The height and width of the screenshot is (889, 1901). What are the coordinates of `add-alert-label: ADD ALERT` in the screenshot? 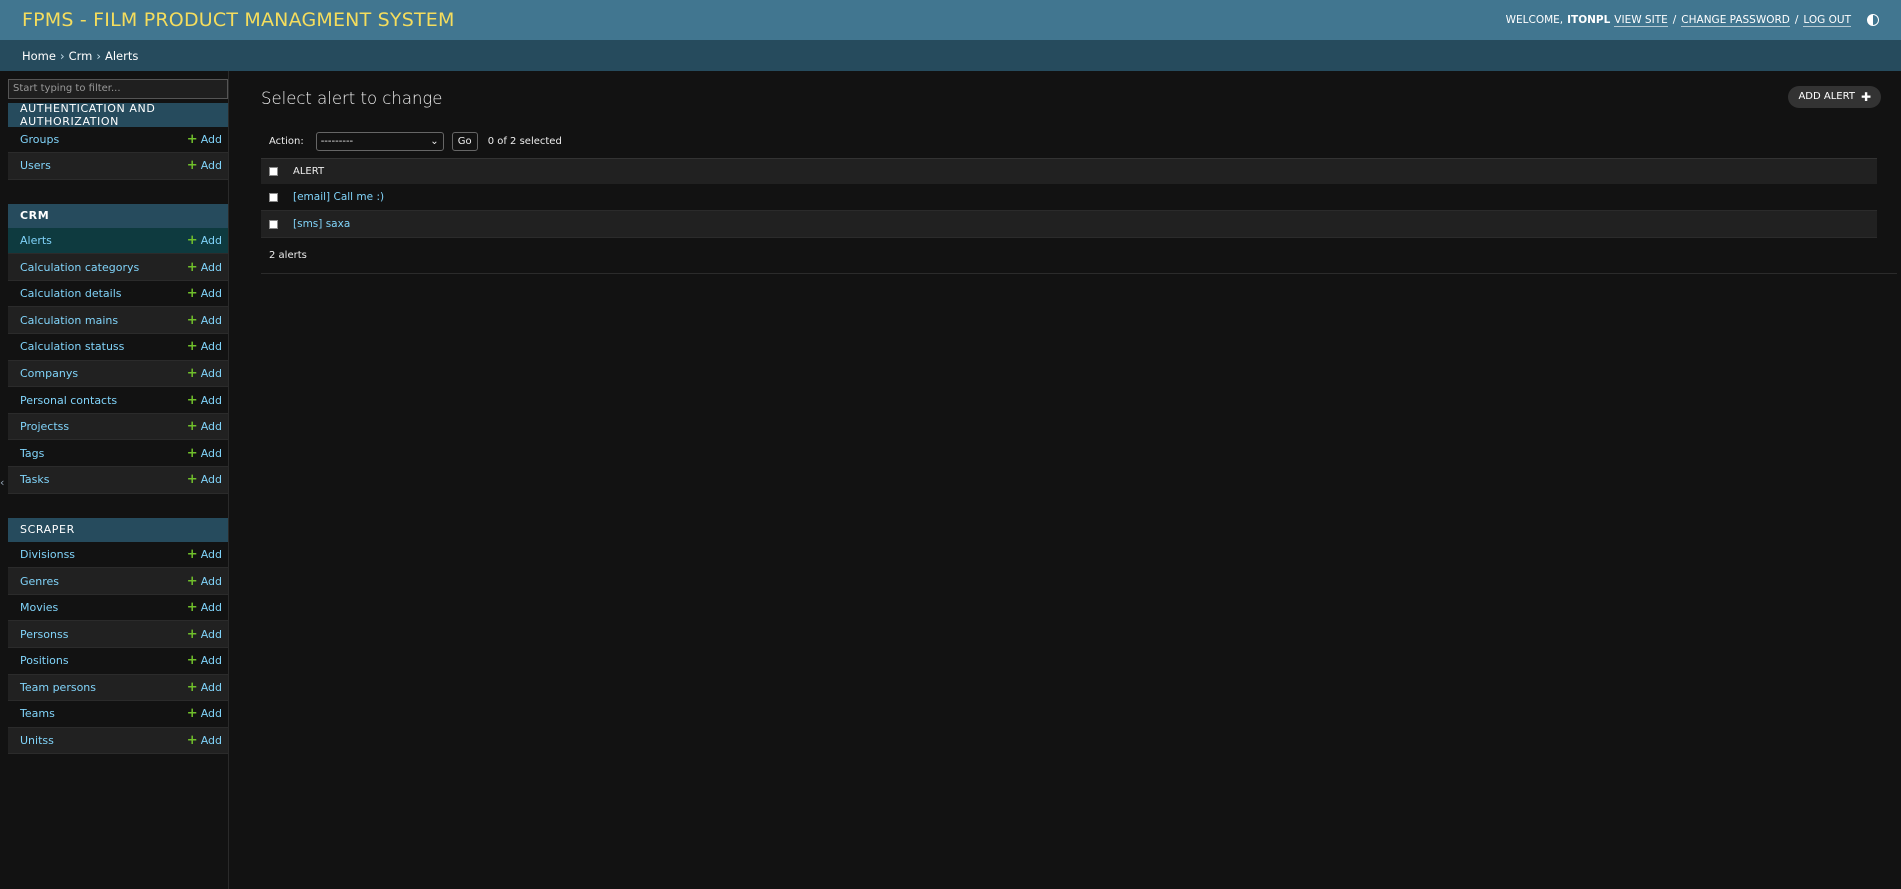 It's located at (1826, 96).